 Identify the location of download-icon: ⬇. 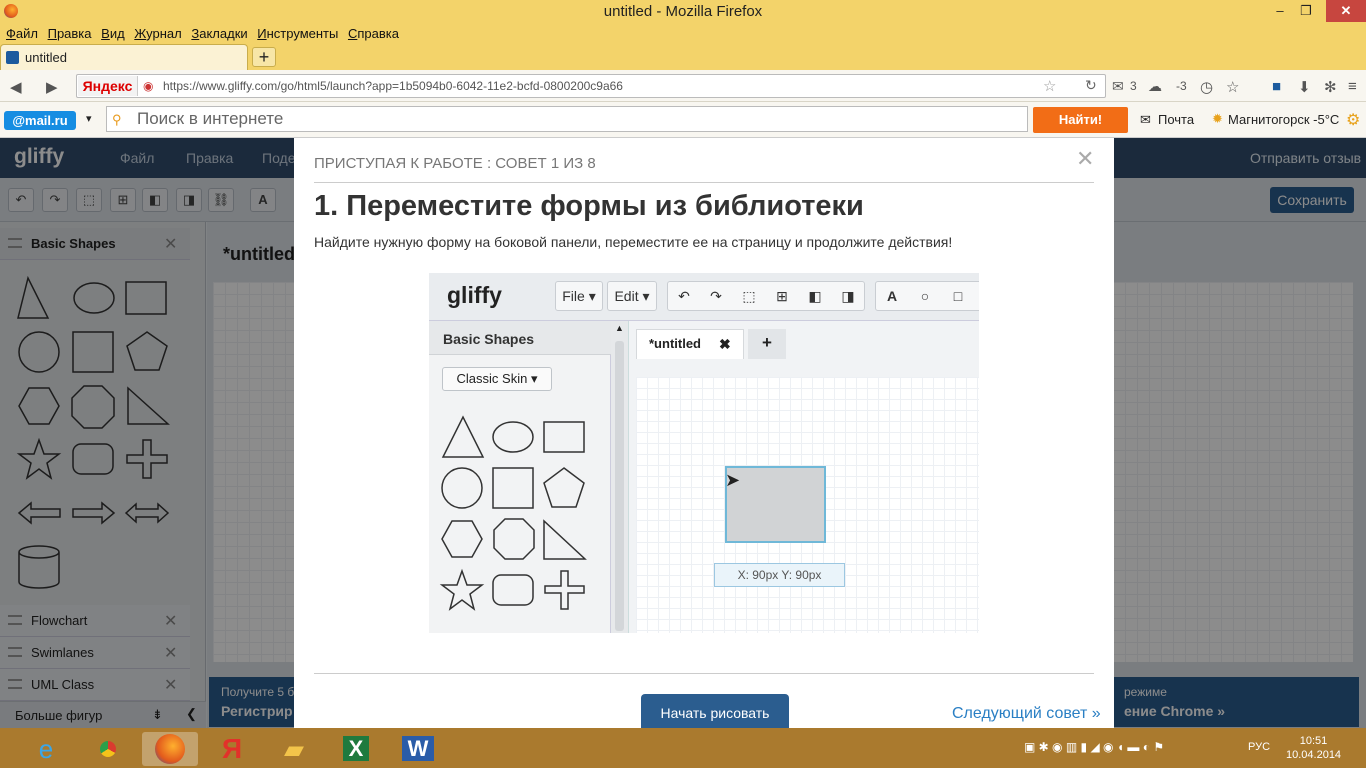
(1304, 87).